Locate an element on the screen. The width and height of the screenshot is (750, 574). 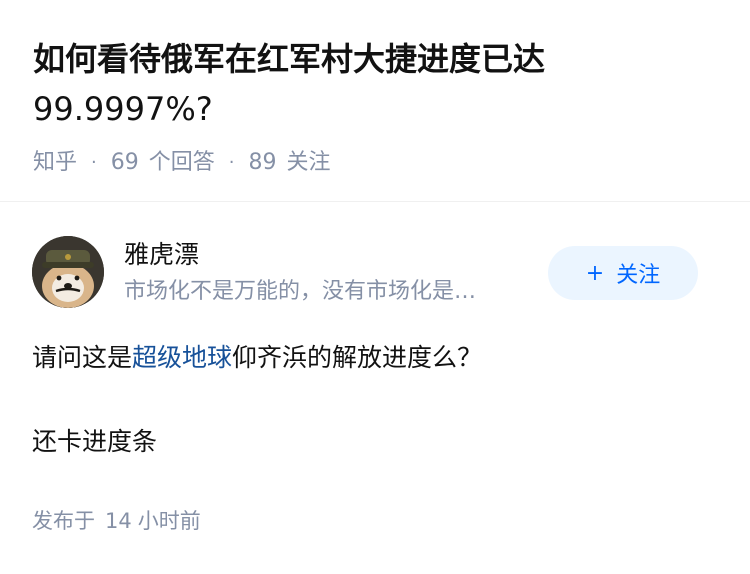
publish-time: 发布于 14 小时前 is located at coordinates (116, 521).